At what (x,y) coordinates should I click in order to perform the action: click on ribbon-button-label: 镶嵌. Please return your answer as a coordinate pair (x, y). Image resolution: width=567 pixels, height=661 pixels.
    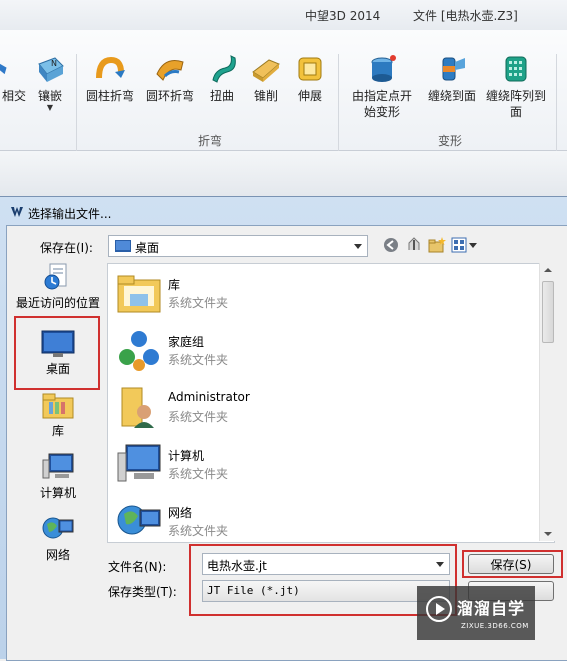
    Looking at the image, I should click on (49, 96).